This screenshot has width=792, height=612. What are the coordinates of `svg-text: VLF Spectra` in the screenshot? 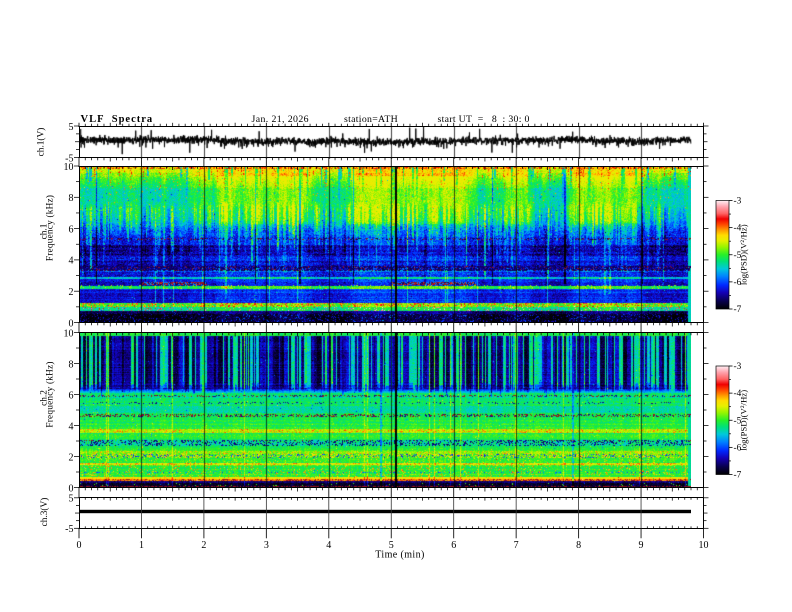 It's located at (117, 119).